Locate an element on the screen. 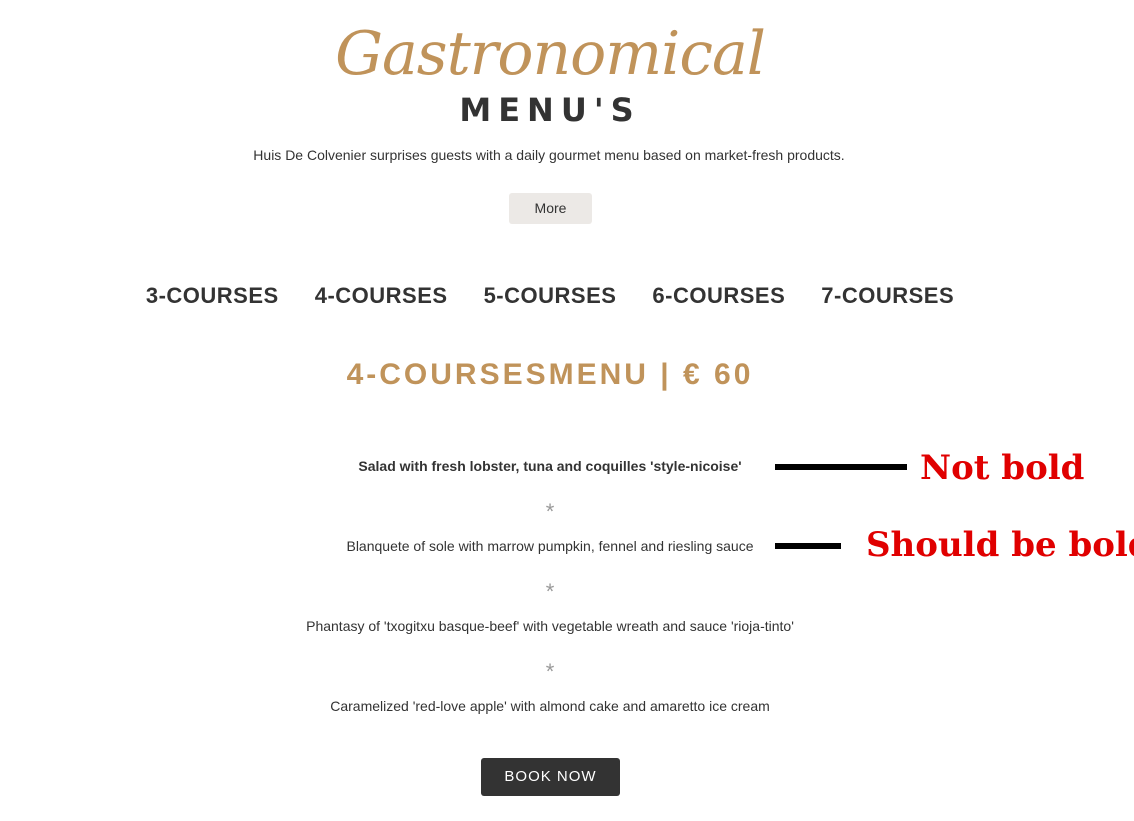  script-title: Gastronomical is located at coordinates (550, 54).